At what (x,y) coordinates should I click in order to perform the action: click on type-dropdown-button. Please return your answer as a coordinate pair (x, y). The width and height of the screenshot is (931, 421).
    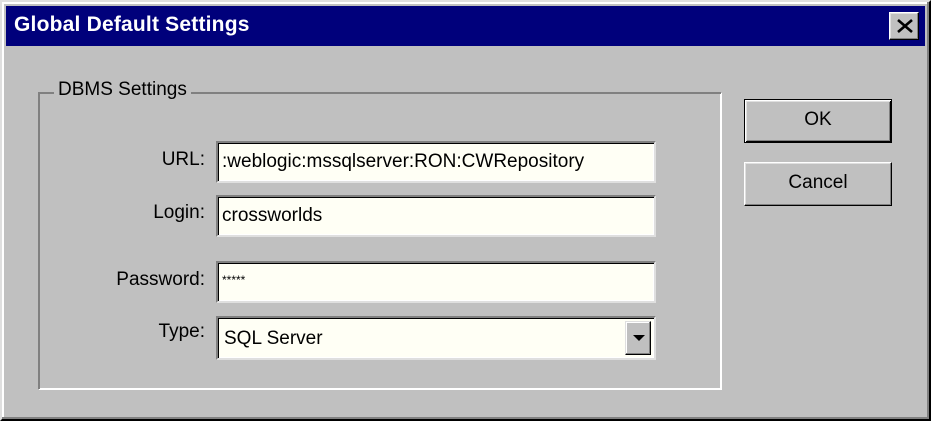
    Looking at the image, I should click on (638, 338).